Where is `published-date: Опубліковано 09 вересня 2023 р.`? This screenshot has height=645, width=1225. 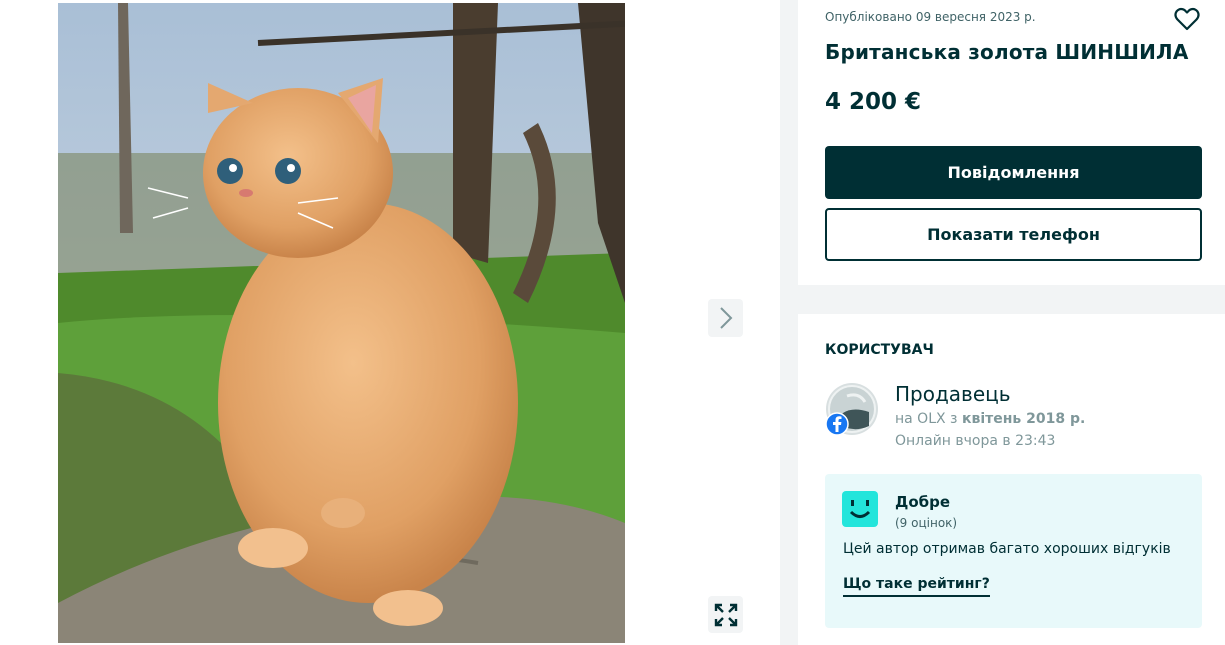
published-date: Опубліковано 09 вересня 2023 р. is located at coordinates (930, 17).